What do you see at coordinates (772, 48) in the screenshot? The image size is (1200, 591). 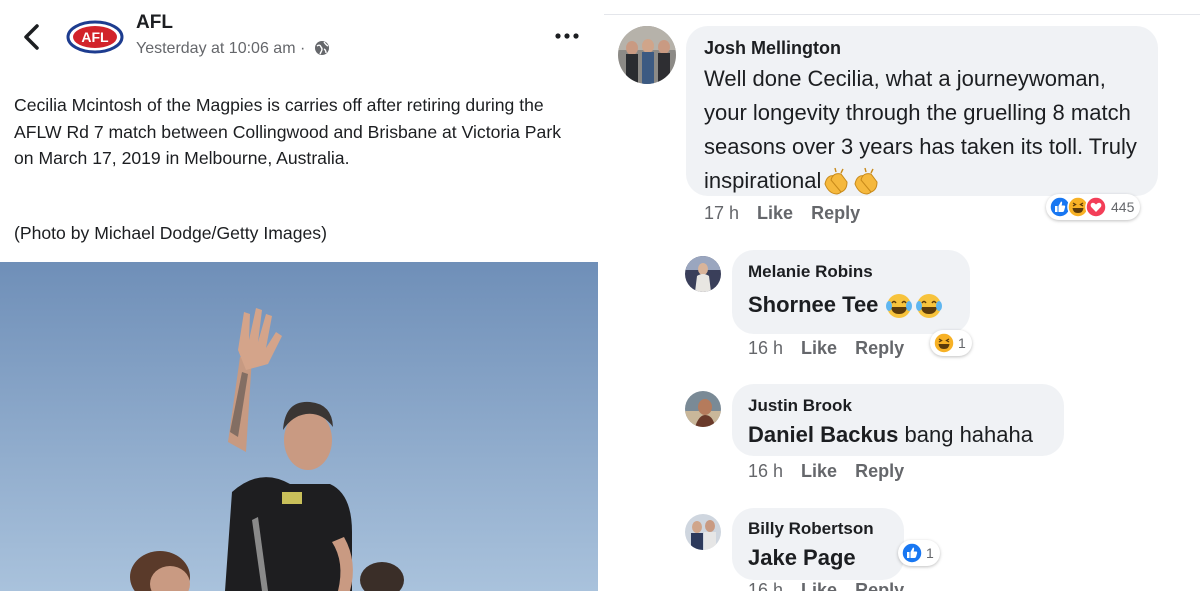 I see `comment-author: Josh Mellington` at bounding box center [772, 48].